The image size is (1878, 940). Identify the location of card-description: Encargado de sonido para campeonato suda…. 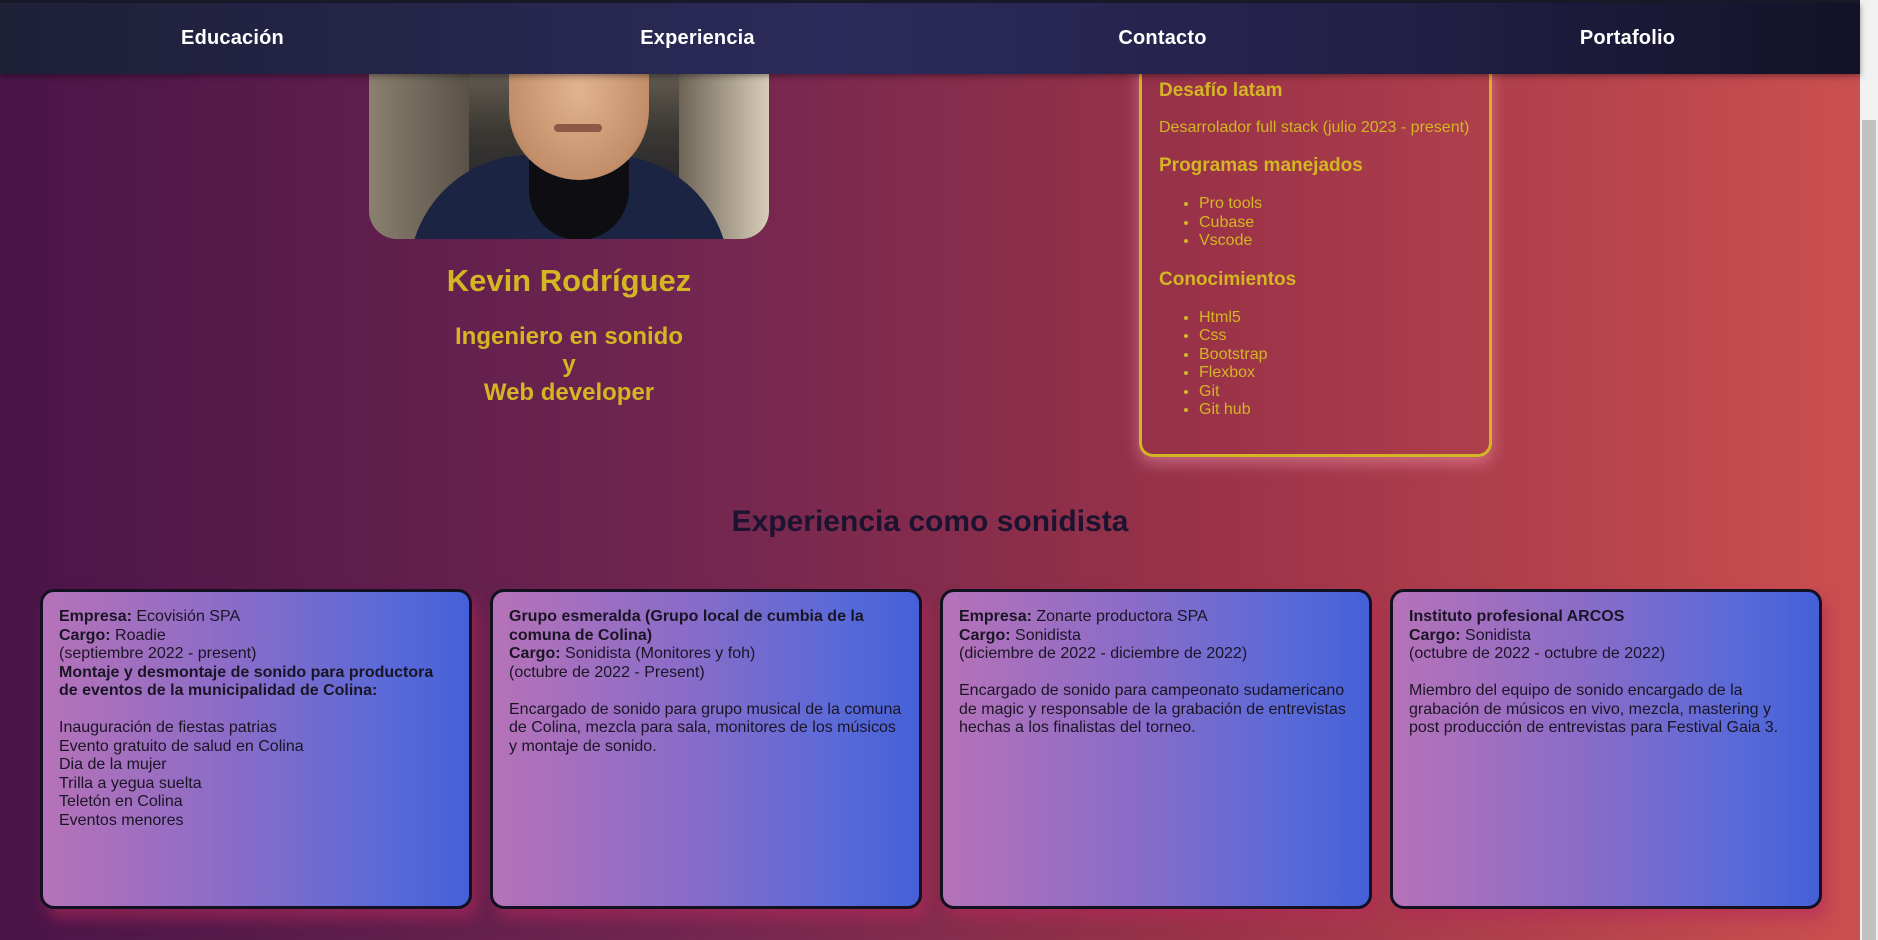
(1152, 709).